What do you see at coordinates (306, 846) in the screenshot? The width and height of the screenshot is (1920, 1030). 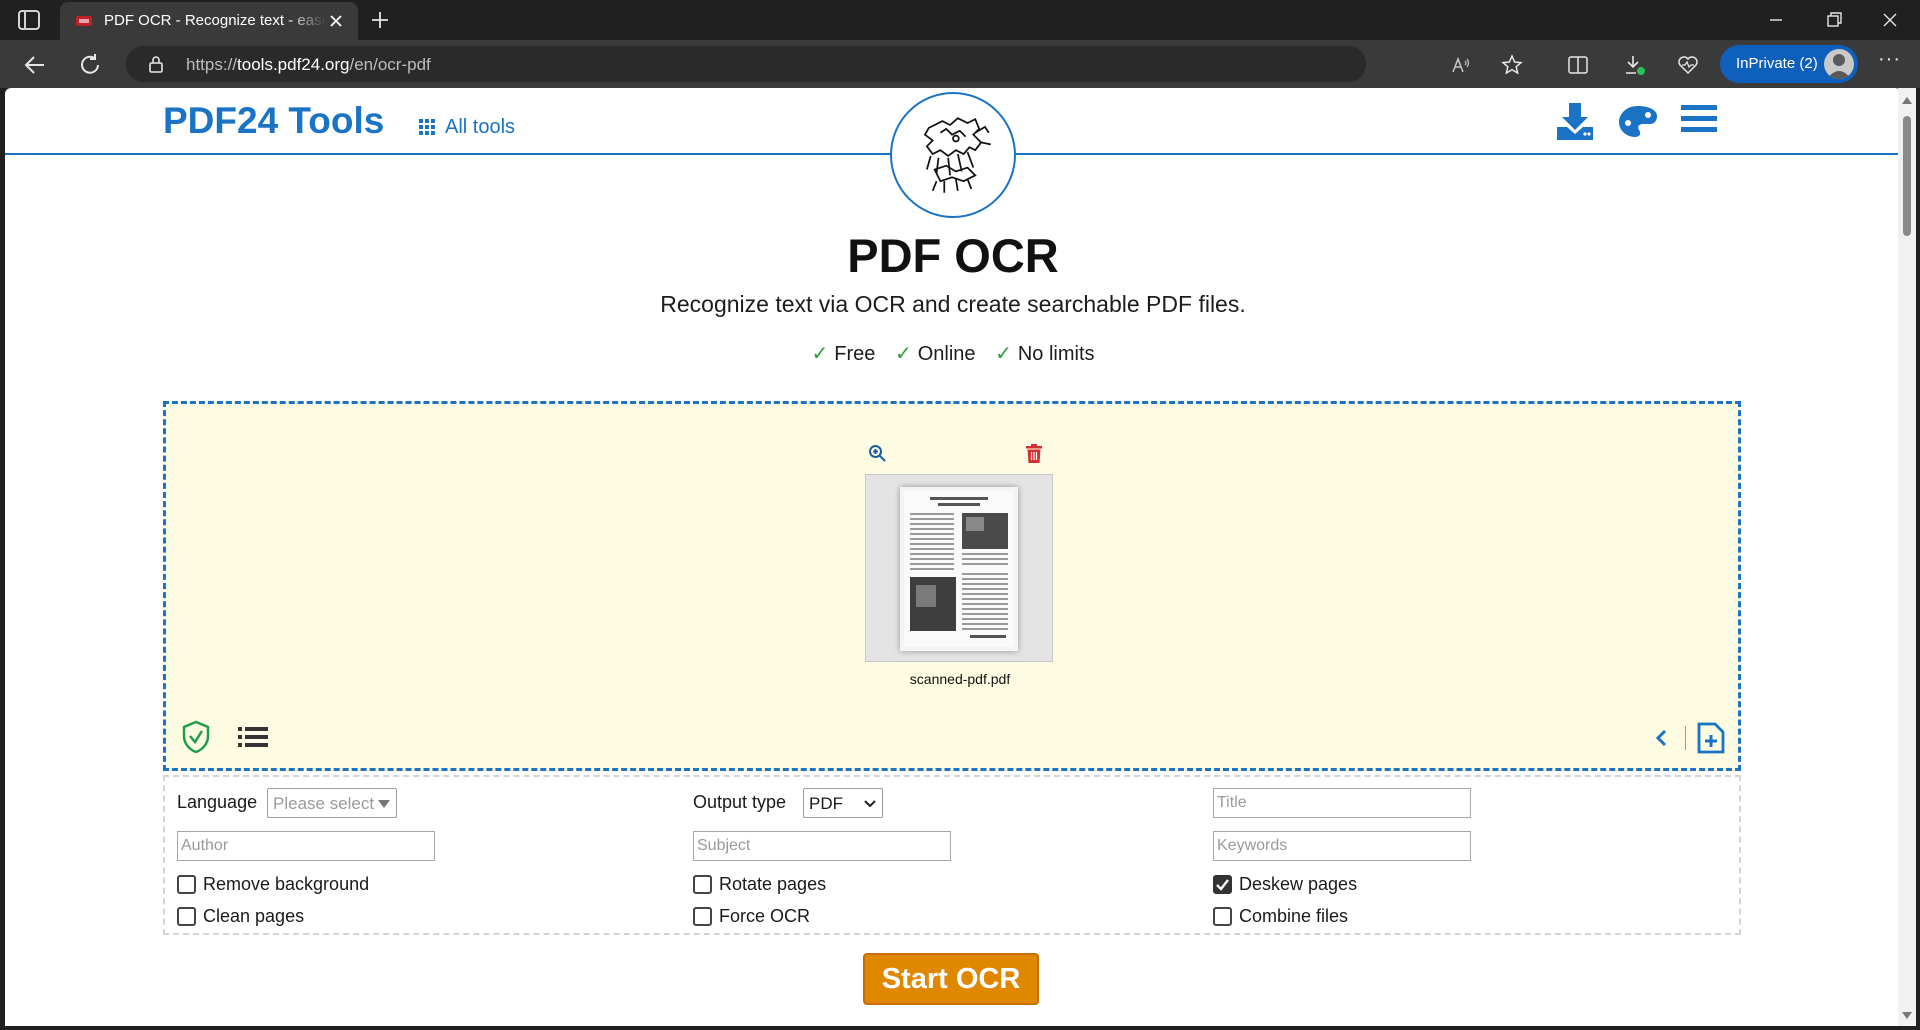 I see `author-field: Author` at bounding box center [306, 846].